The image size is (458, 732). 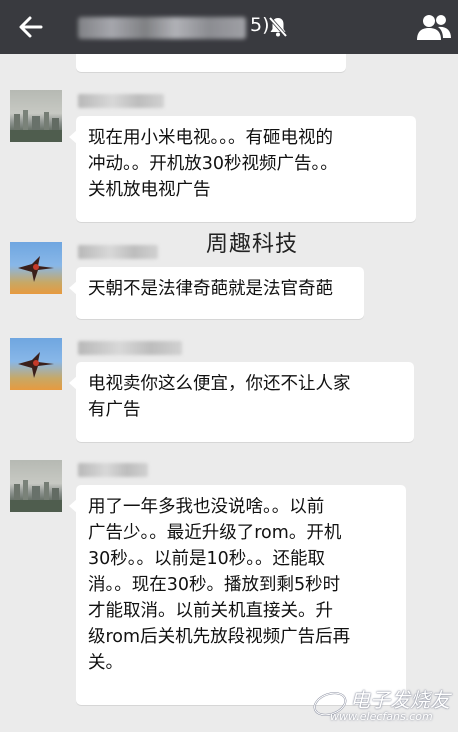 I want to click on message-bubble: 天朝不是法律奇葩就是法官奇葩, so click(x=216, y=293).